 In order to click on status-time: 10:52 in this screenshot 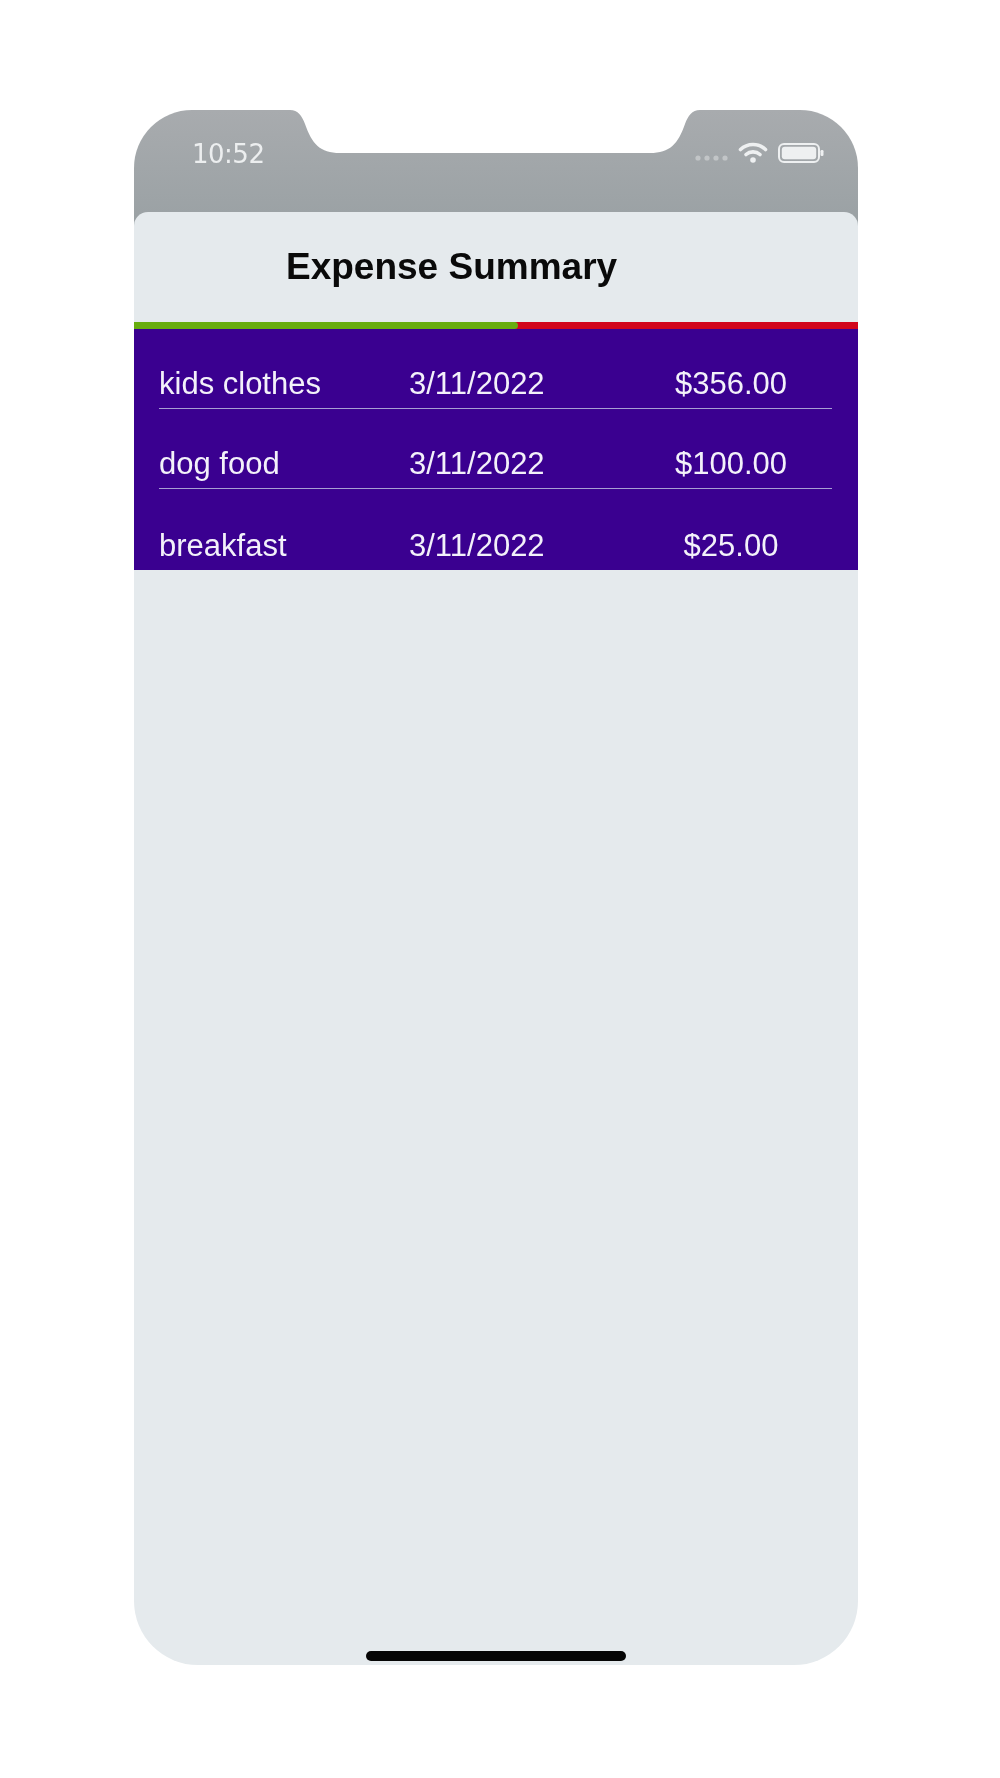, I will do `click(228, 154)`.